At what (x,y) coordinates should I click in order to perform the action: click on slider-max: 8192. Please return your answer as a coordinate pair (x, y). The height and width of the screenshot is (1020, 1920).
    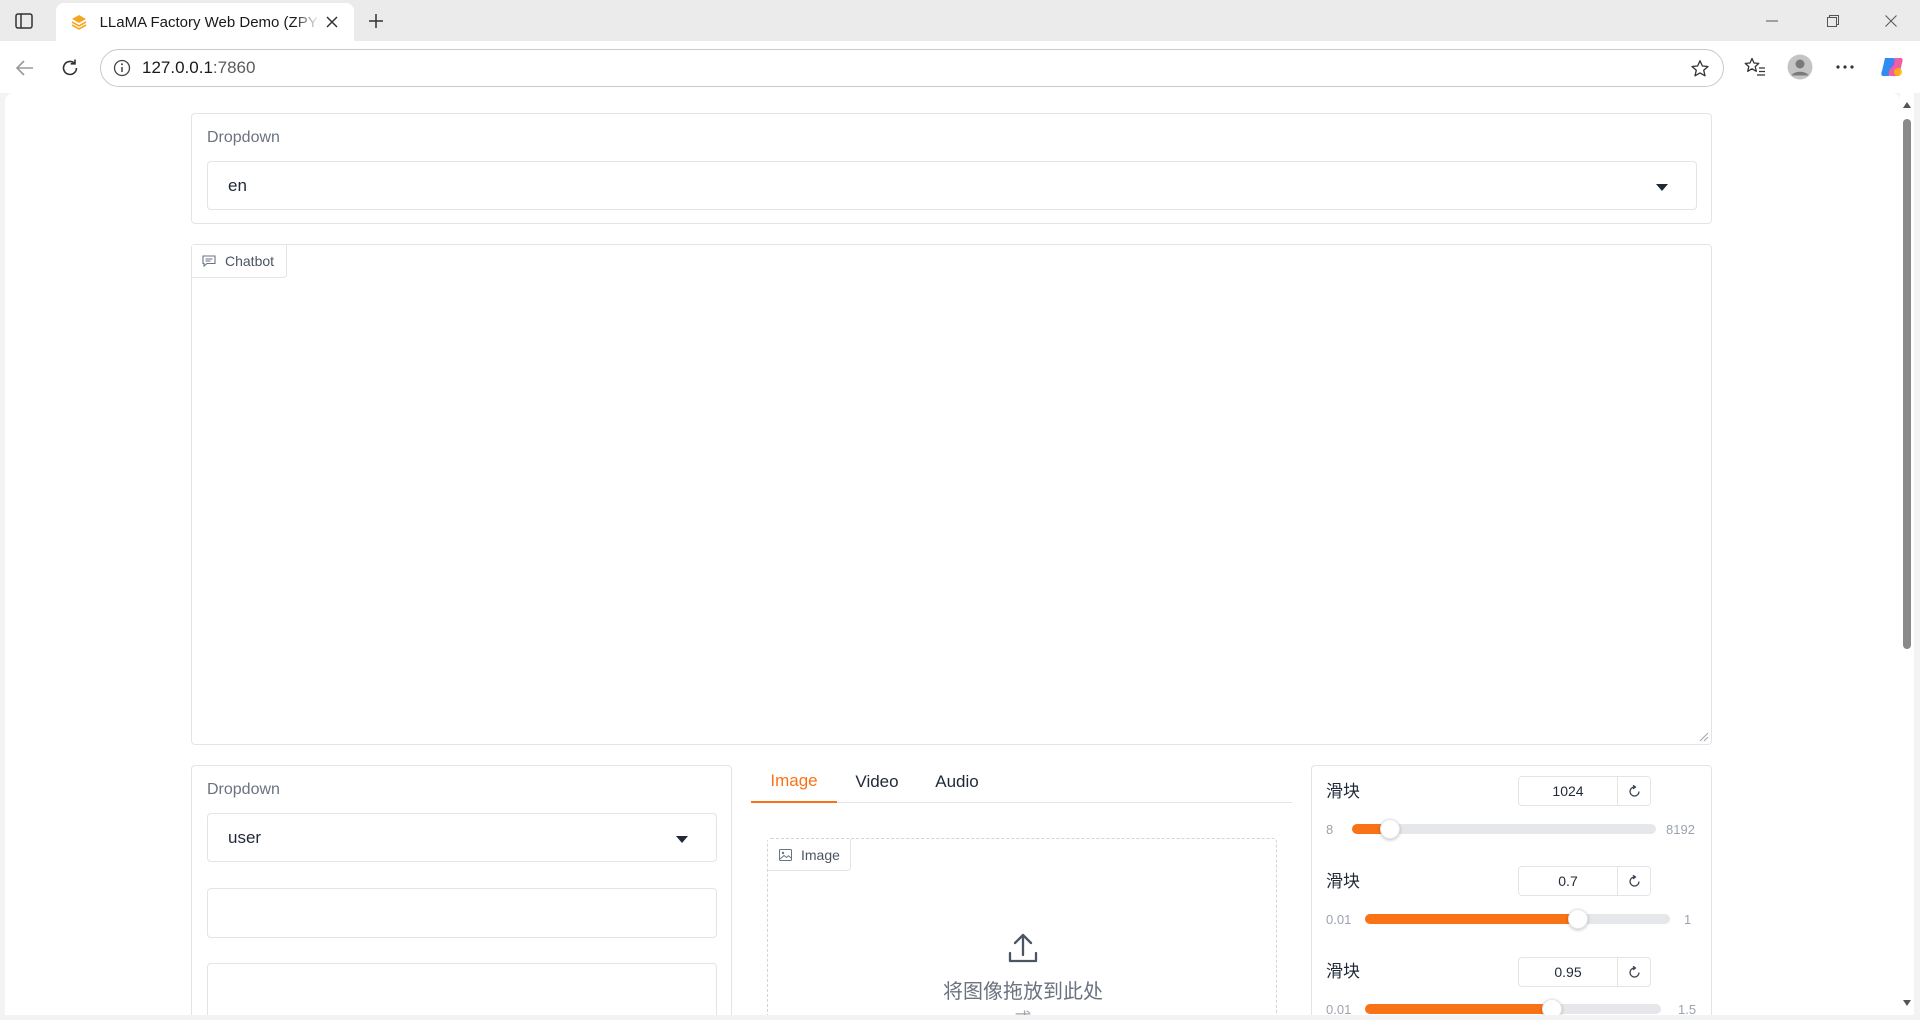
    Looking at the image, I should click on (1680, 829).